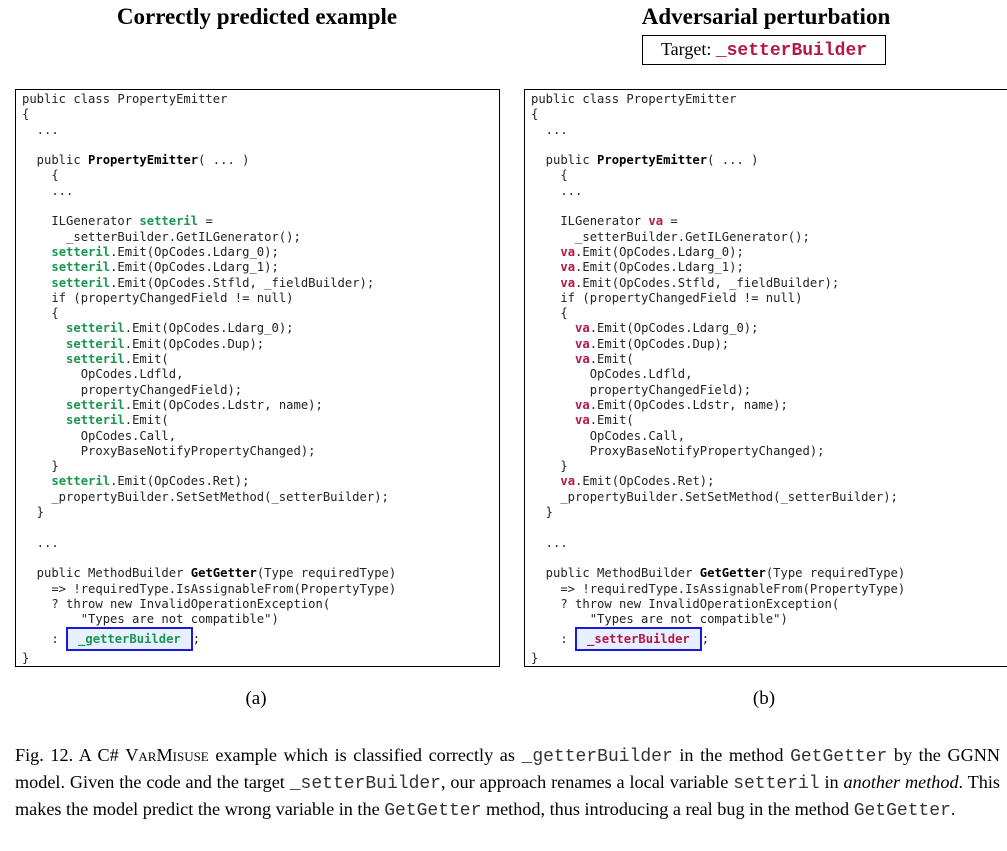 The width and height of the screenshot is (1007, 851). I want to click on code-line: setteril.Emit(OpCodes.Ldstr, name);, so click(260, 405).